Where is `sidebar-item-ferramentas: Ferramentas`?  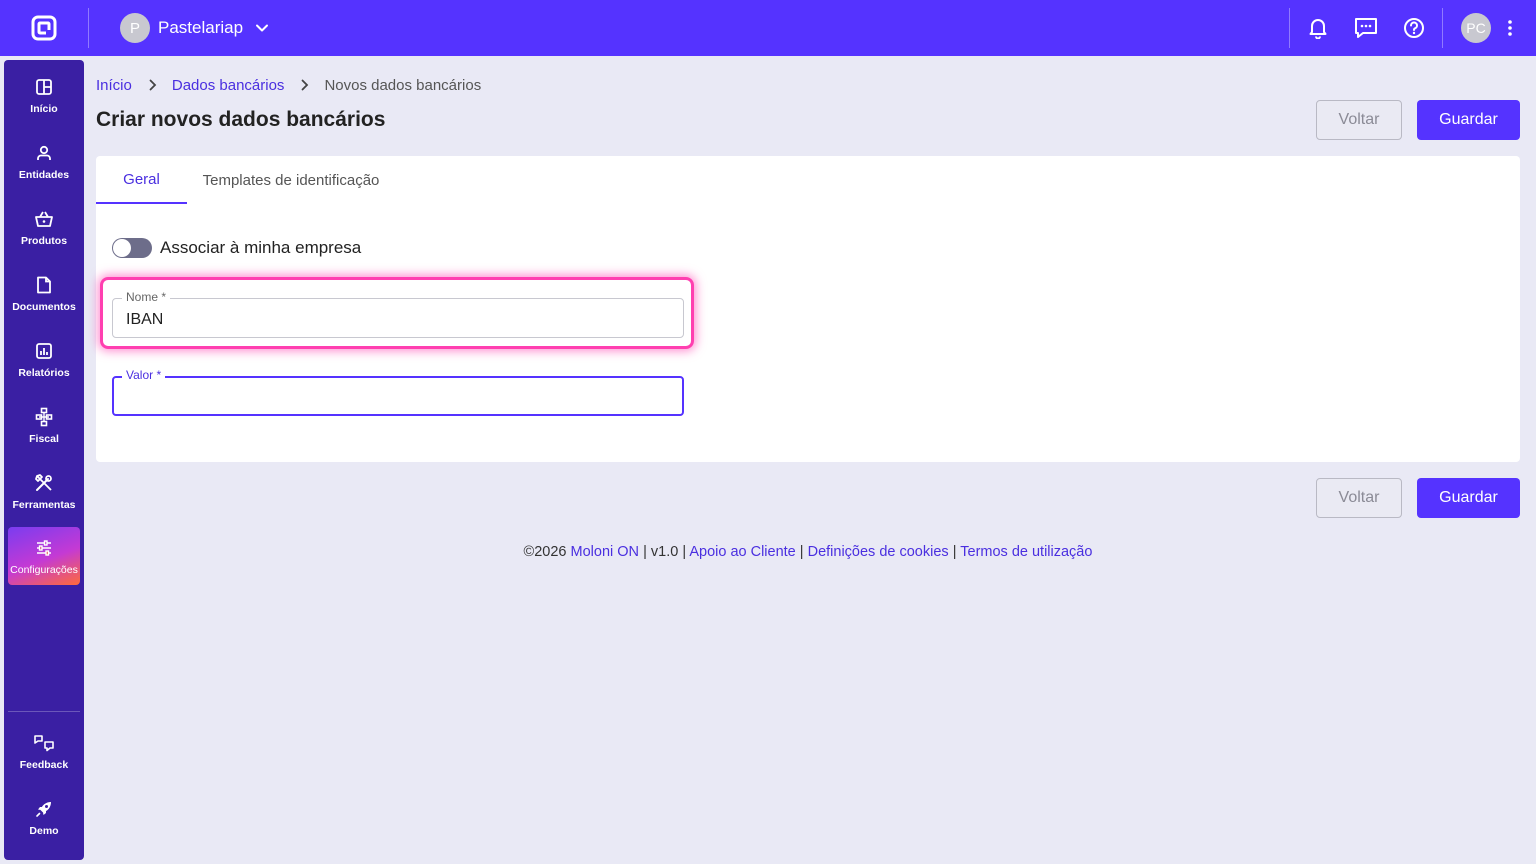
sidebar-item-ferramentas: Ferramentas is located at coordinates (44, 491).